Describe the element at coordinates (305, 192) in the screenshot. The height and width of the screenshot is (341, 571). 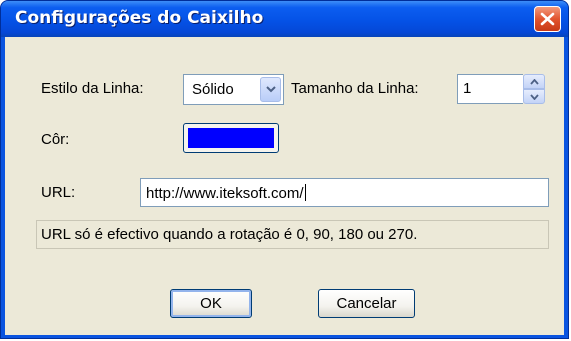
I see `text-caret` at that location.